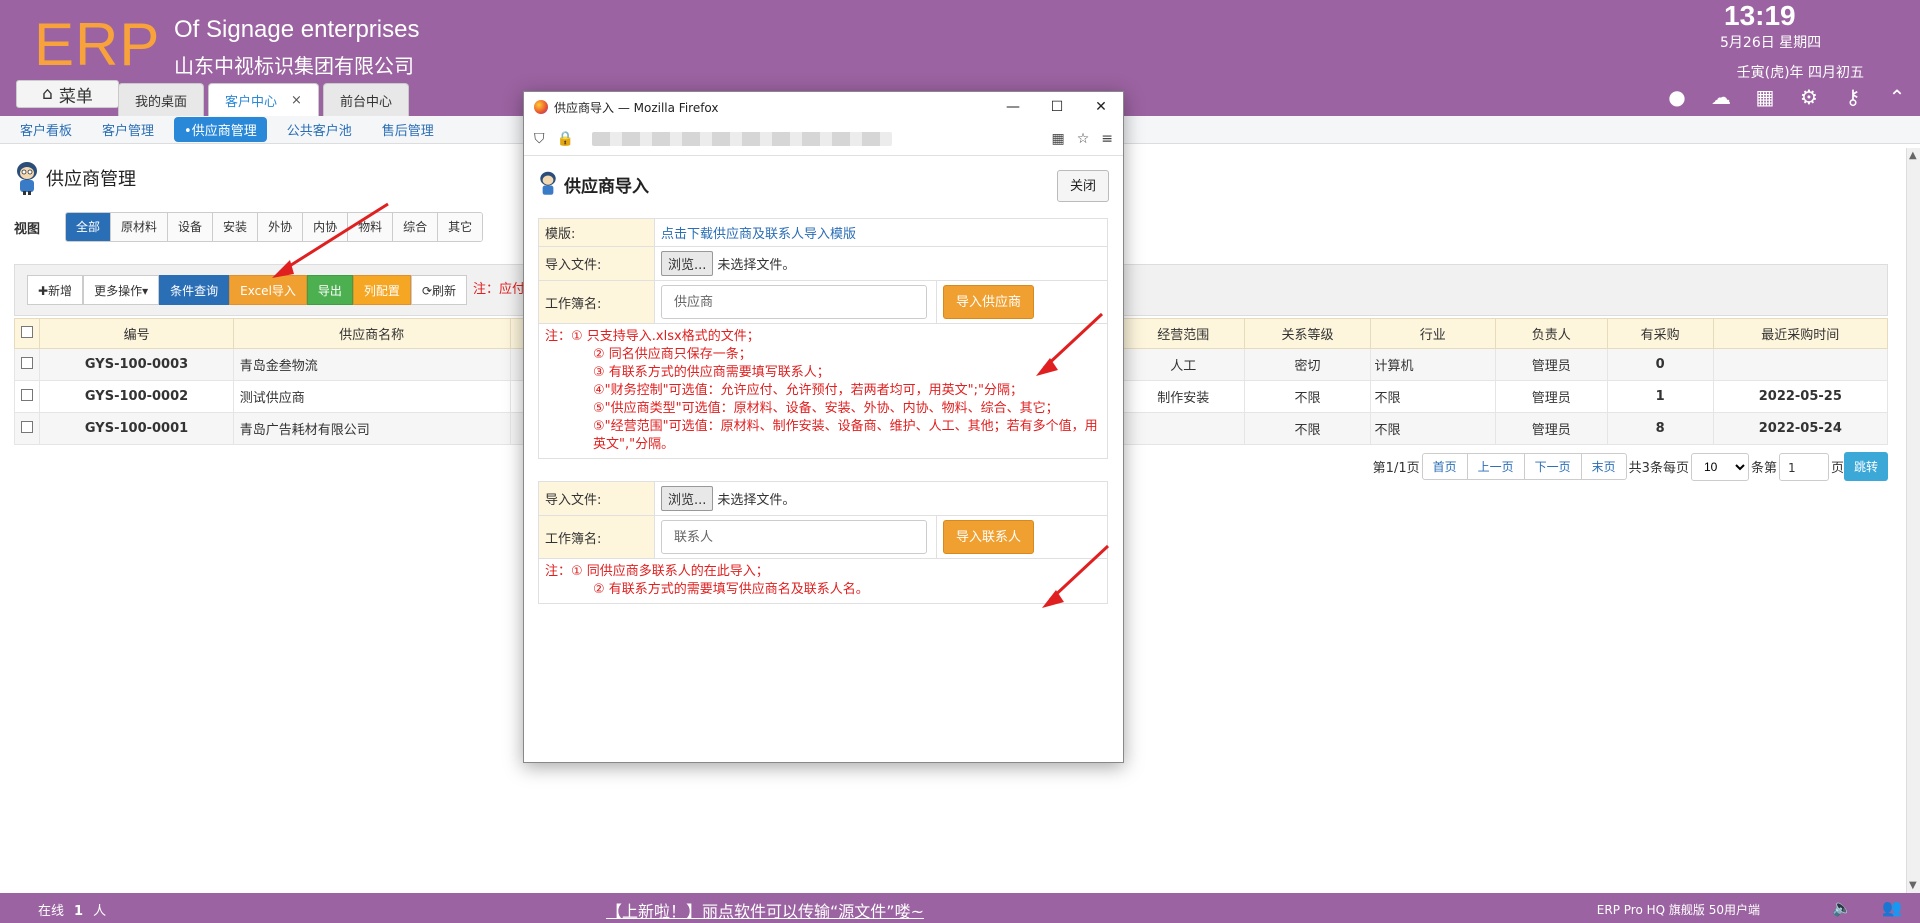  Describe the element at coordinates (1551, 333) in the screenshot. I see `col-header-owner: 负责人` at that location.